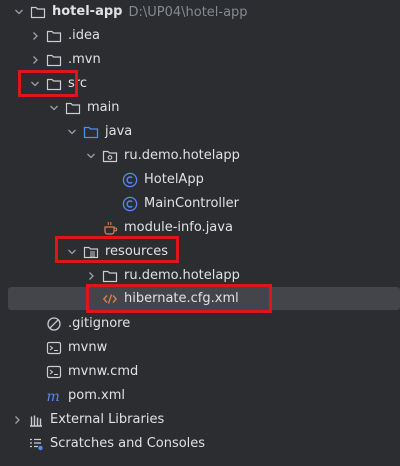 The height and width of the screenshot is (466, 400). What do you see at coordinates (110, 228) in the screenshot?
I see `java-module-icon` at bounding box center [110, 228].